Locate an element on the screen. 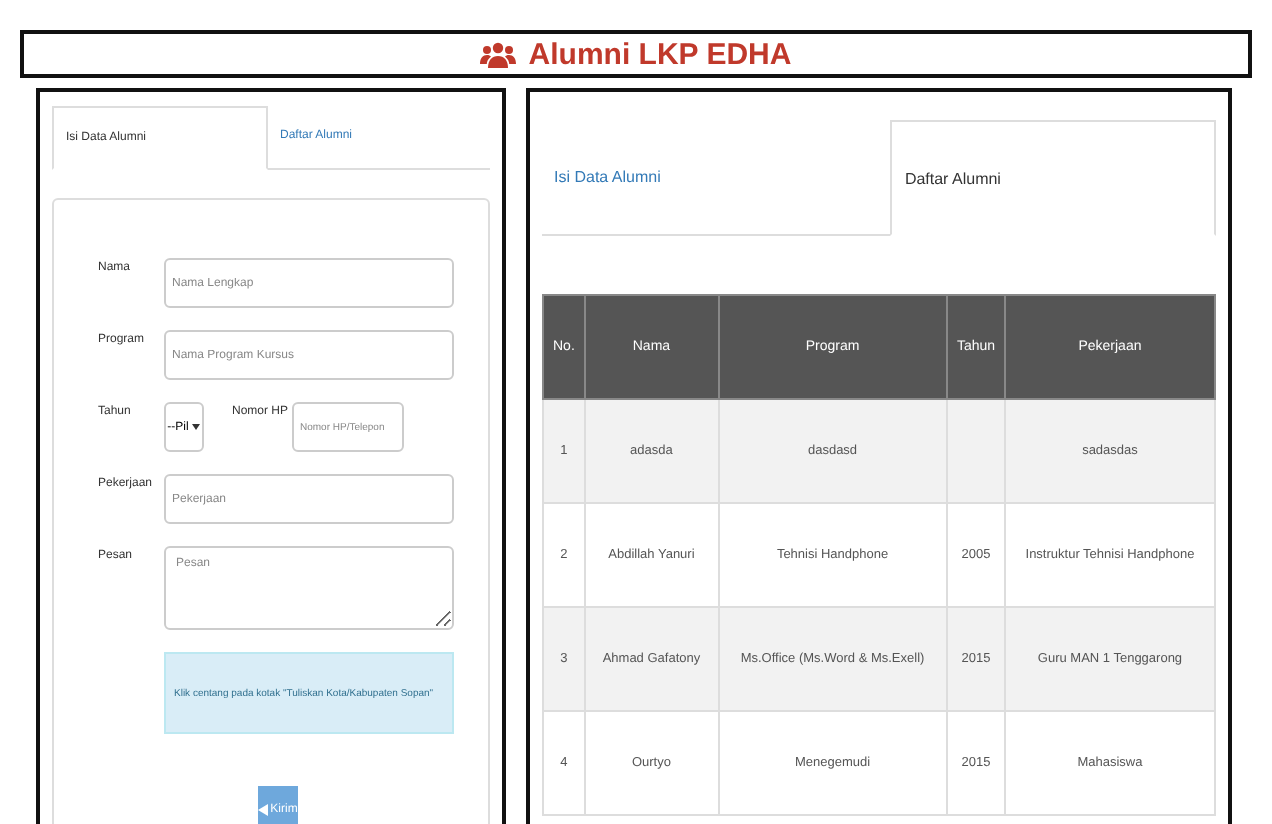 The height and width of the screenshot is (824, 1272). caret-icon is located at coordinates (196, 427).